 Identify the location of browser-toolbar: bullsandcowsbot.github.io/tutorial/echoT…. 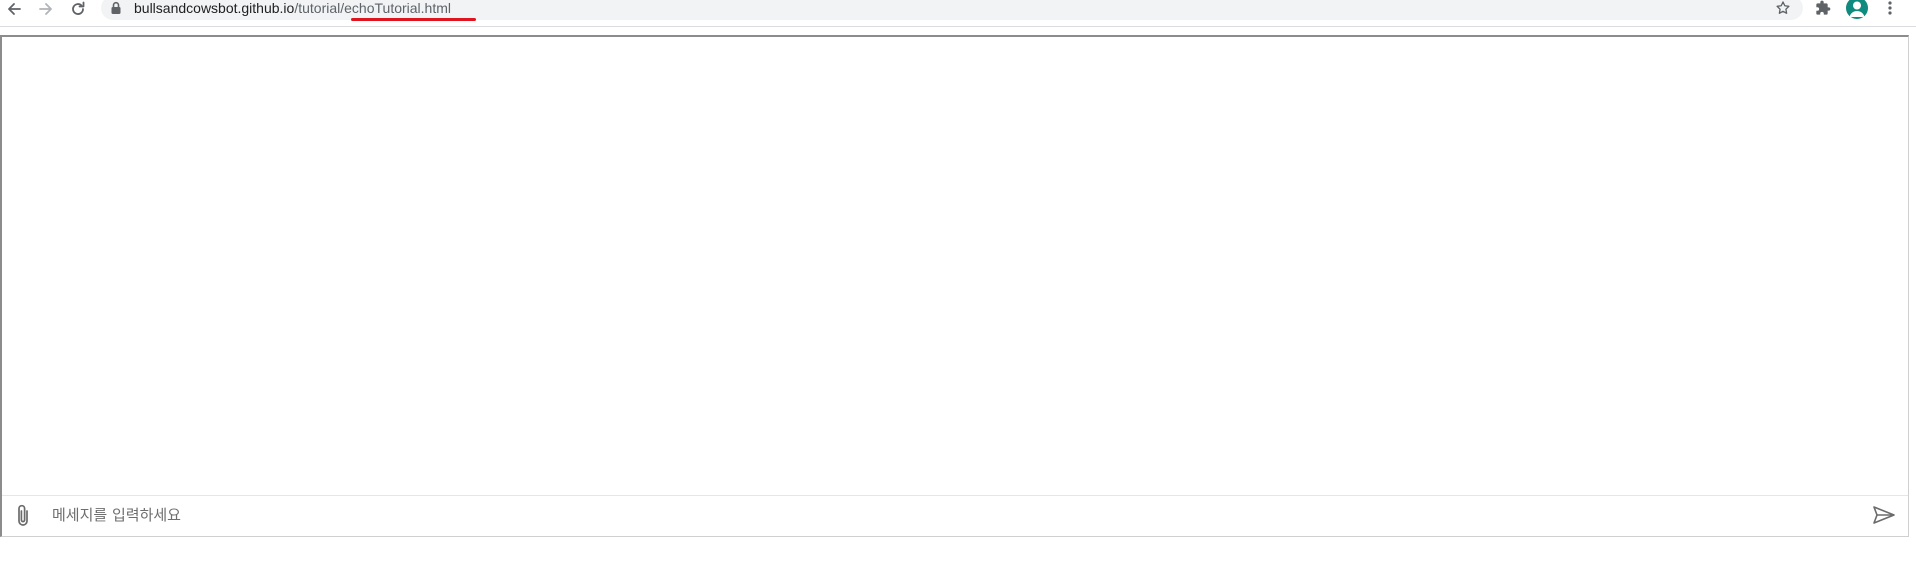
(958, 13).